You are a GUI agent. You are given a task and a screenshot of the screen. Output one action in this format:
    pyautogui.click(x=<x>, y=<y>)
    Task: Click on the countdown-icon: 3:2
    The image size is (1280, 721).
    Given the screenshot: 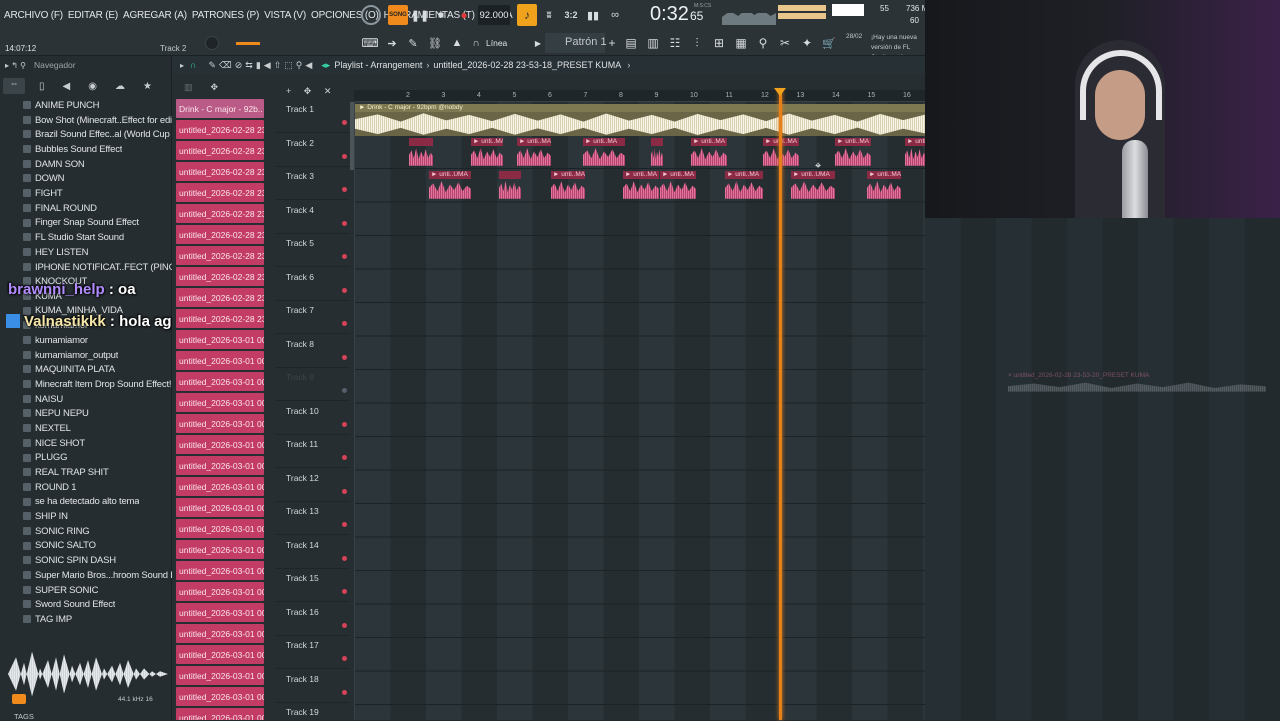 What is the action you would take?
    pyautogui.click(x=571, y=15)
    